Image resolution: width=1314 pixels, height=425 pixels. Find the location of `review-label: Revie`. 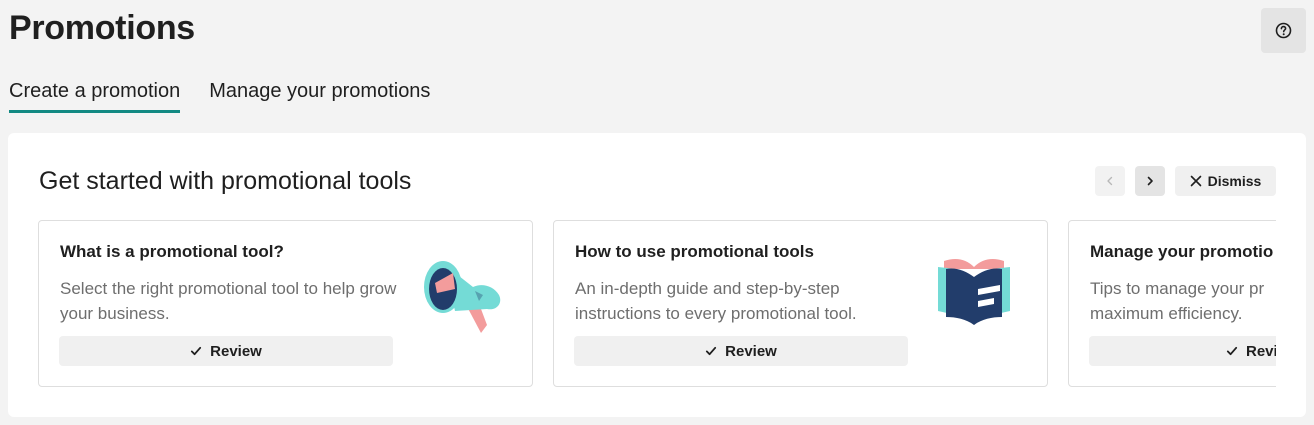

review-label: Revie is located at coordinates (1260, 351).